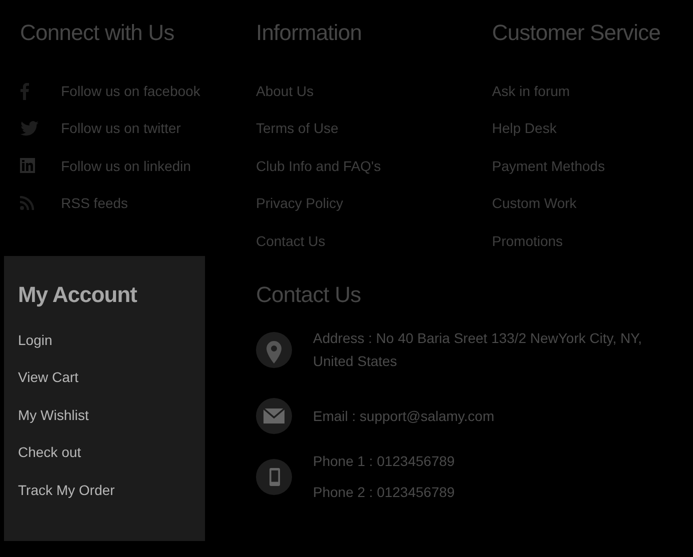  What do you see at coordinates (94, 203) in the screenshot?
I see `social-link: RSS feeds` at bounding box center [94, 203].